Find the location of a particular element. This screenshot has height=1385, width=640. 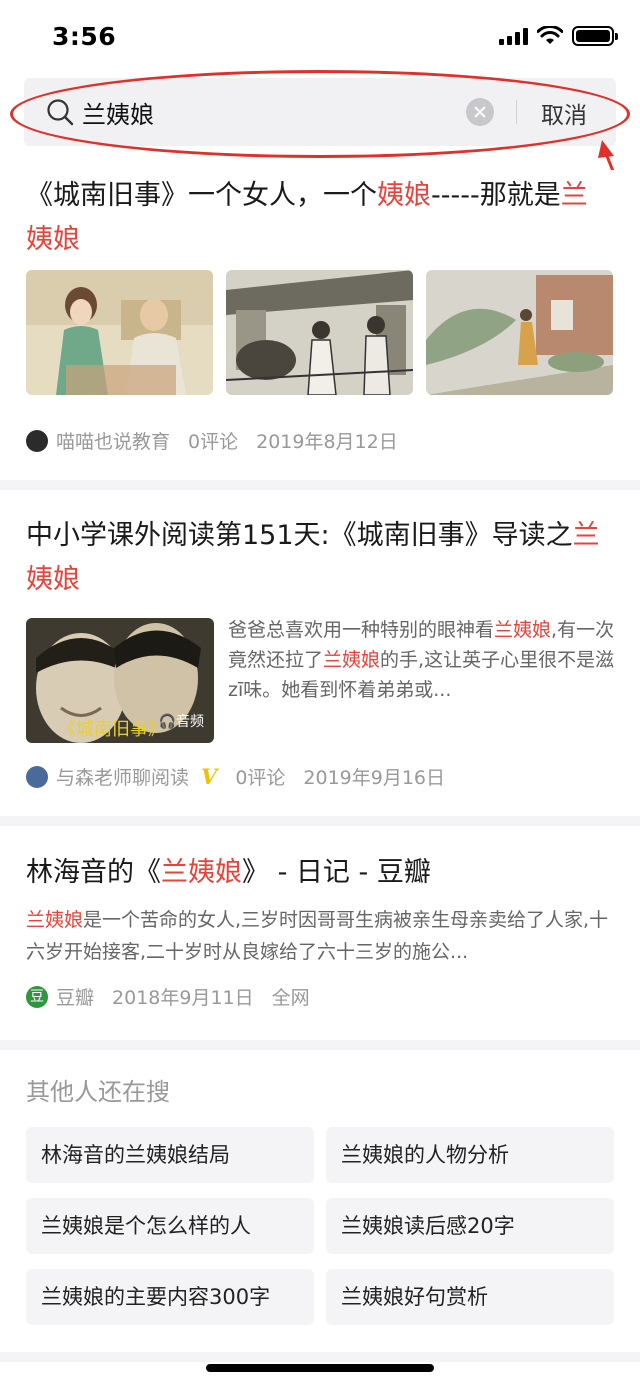

cellular-signal-icon is located at coordinates (513, 36).